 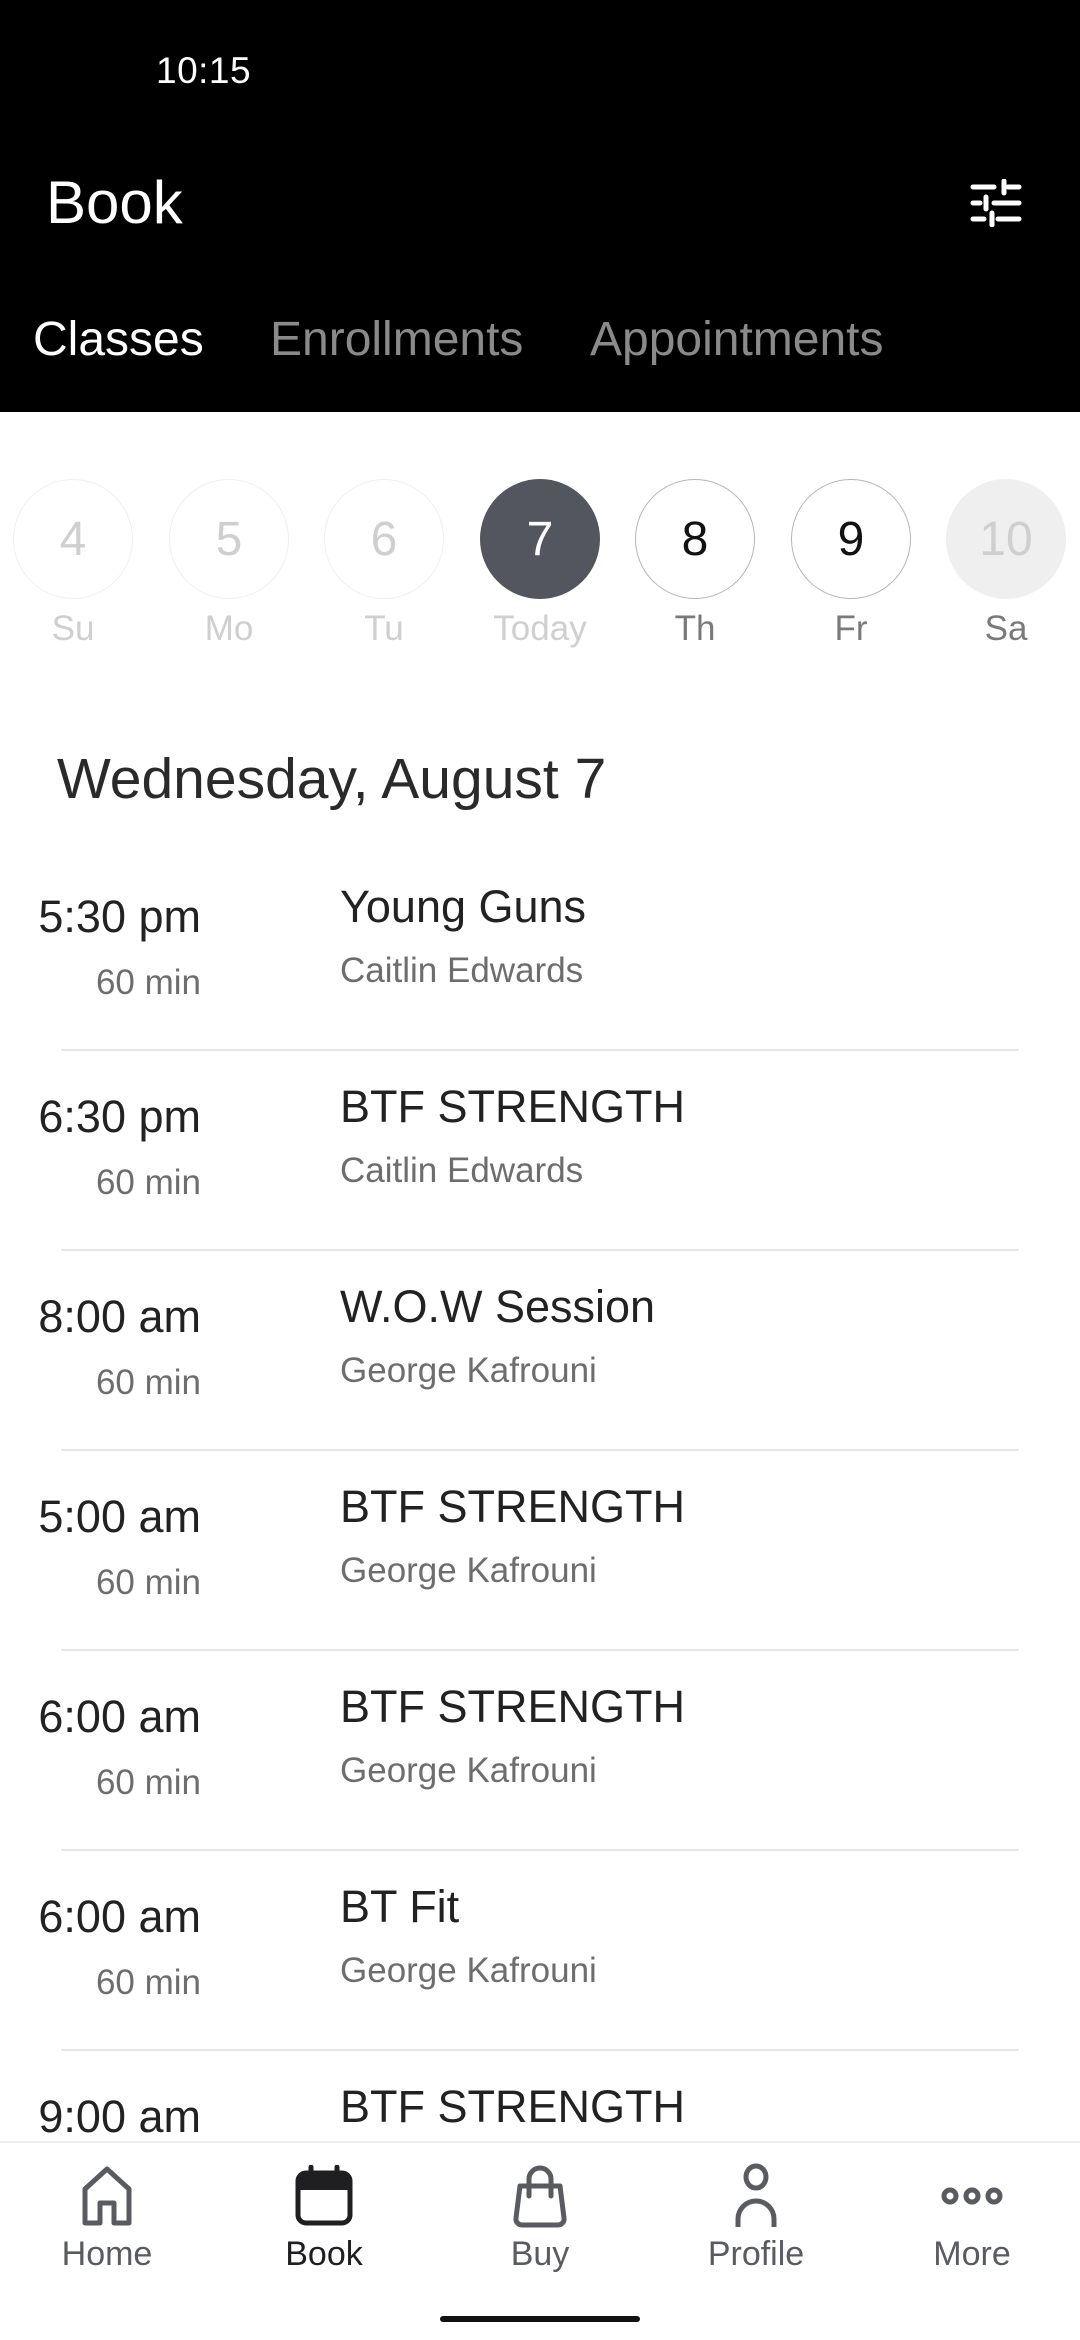 I want to click on nav-more-label: More, so click(x=972, y=2254).